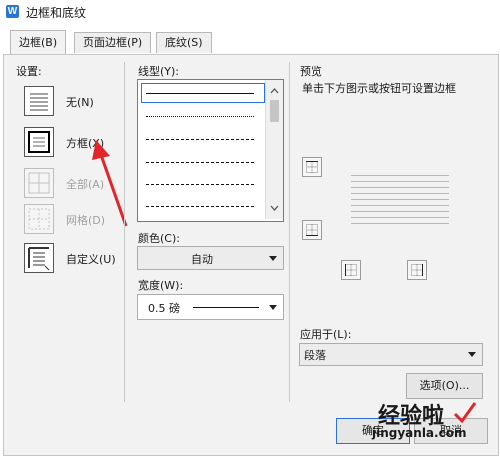 This screenshot has width=500, height=457. I want to click on color-value: 自动, so click(202, 259).